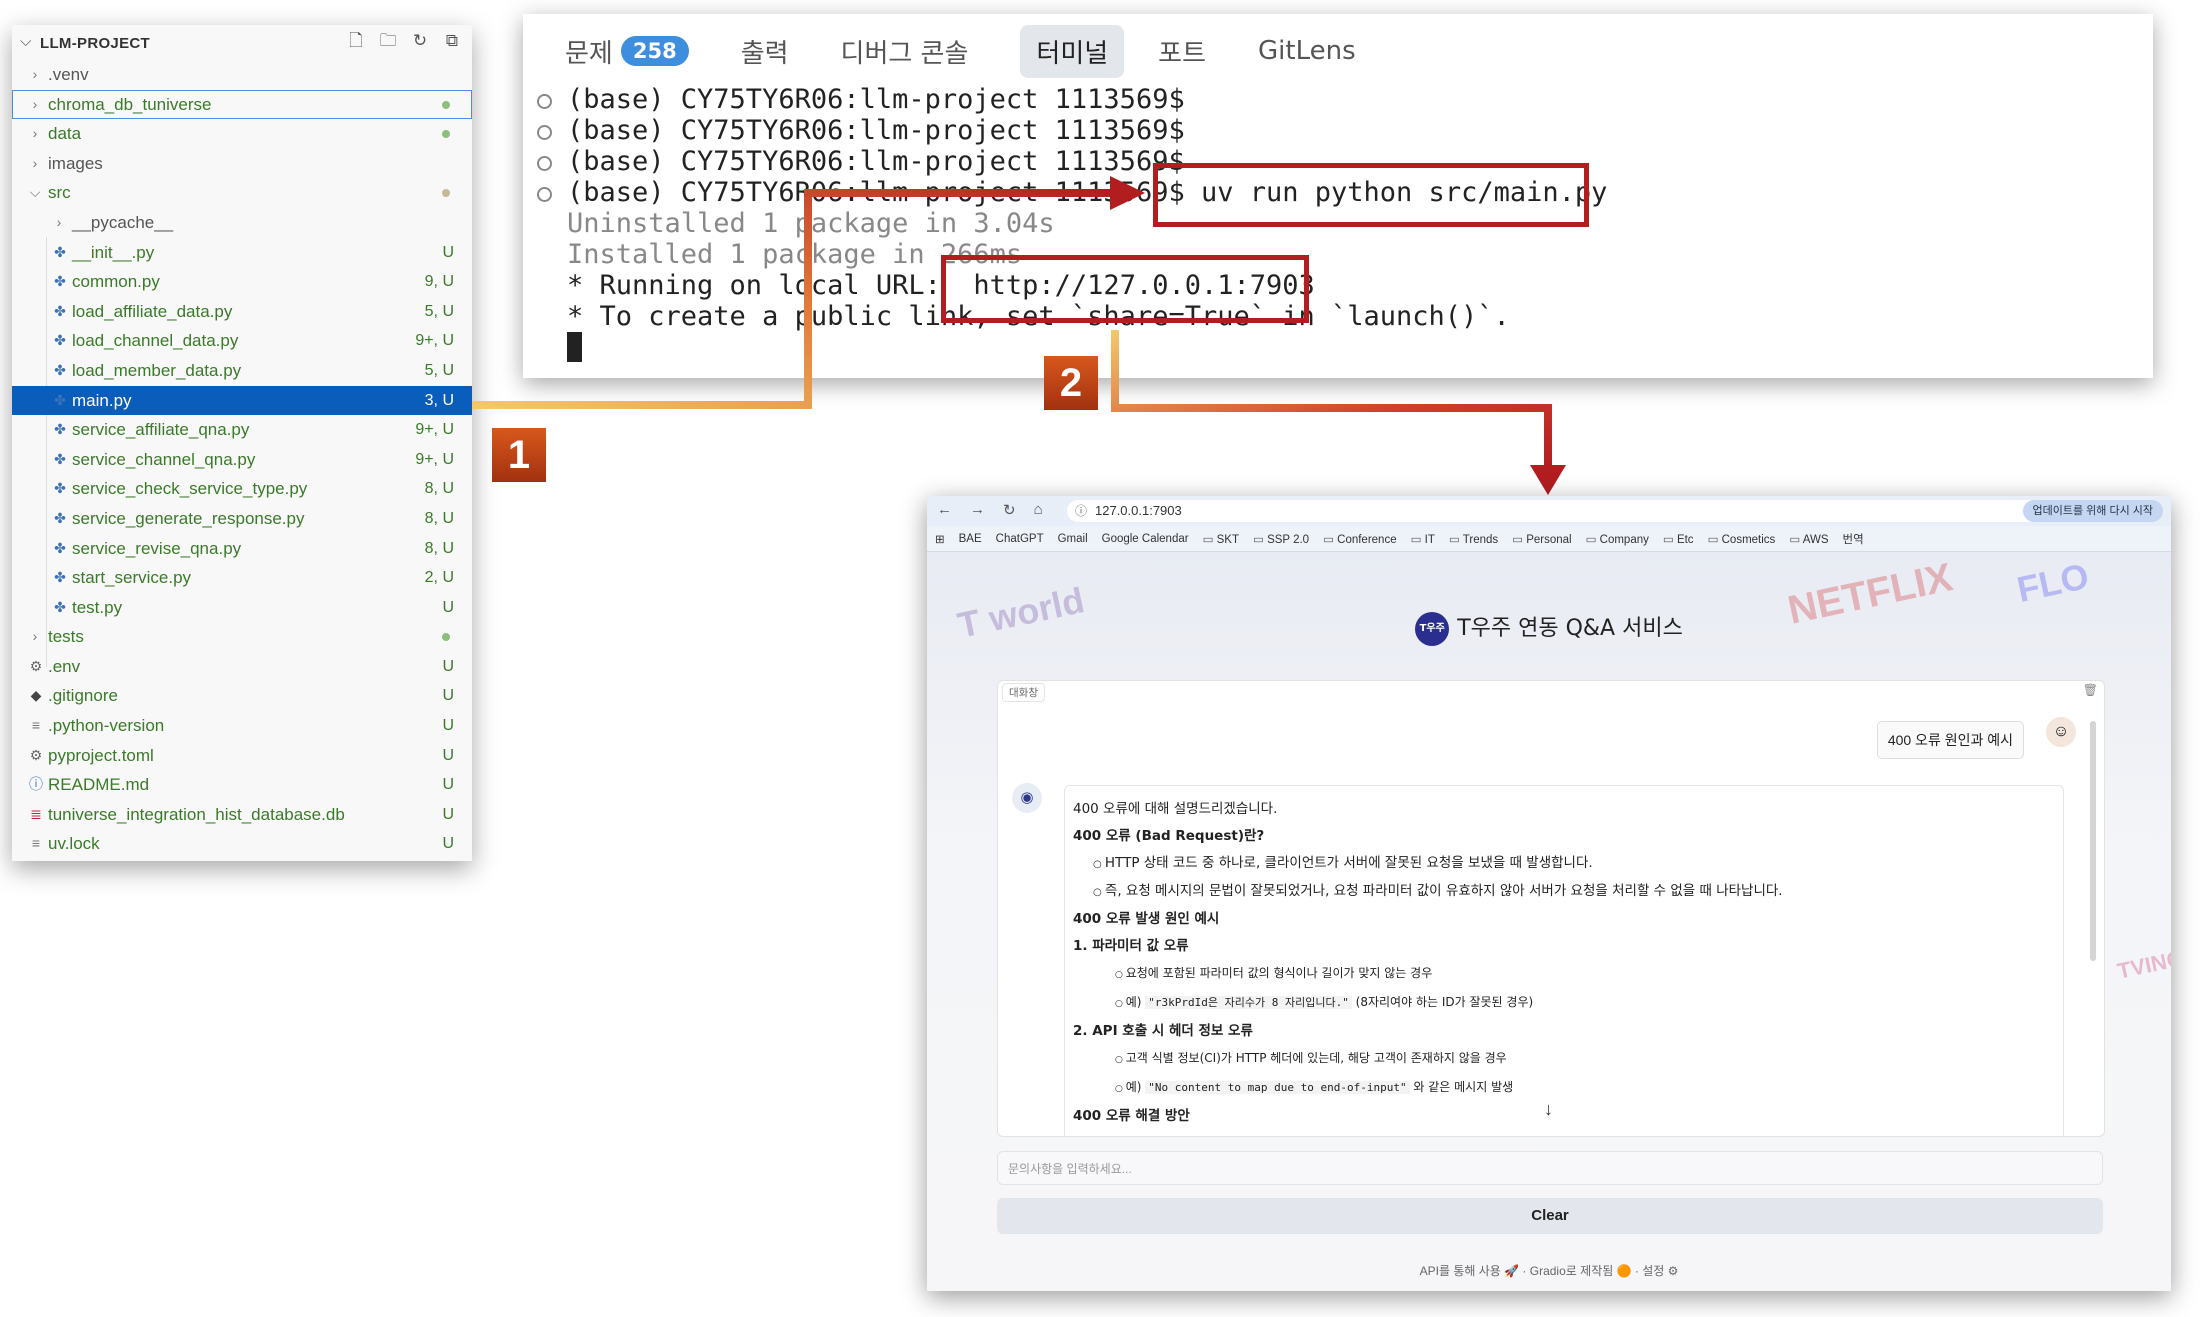 This screenshot has width=2201, height=1317. What do you see at coordinates (544, 132) in the screenshot?
I see `command-status-icon` at bounding box center [544, 132].